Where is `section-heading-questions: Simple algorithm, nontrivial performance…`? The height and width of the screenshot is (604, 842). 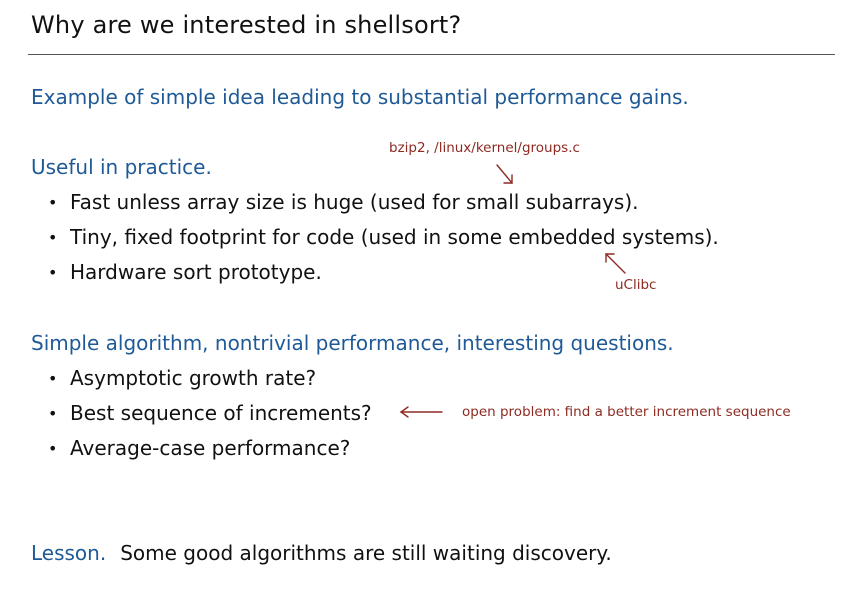 section-heading-questions: Simple algorithm, nontrivial performance… is located at coordinates (352, 343).